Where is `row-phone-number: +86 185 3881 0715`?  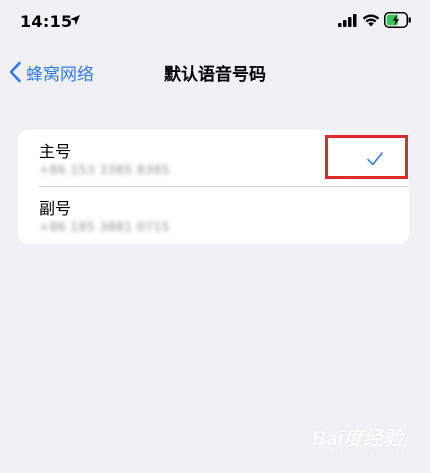 row-phone-number: +86 185 3881 0715 is located at coordinates (104, 227).